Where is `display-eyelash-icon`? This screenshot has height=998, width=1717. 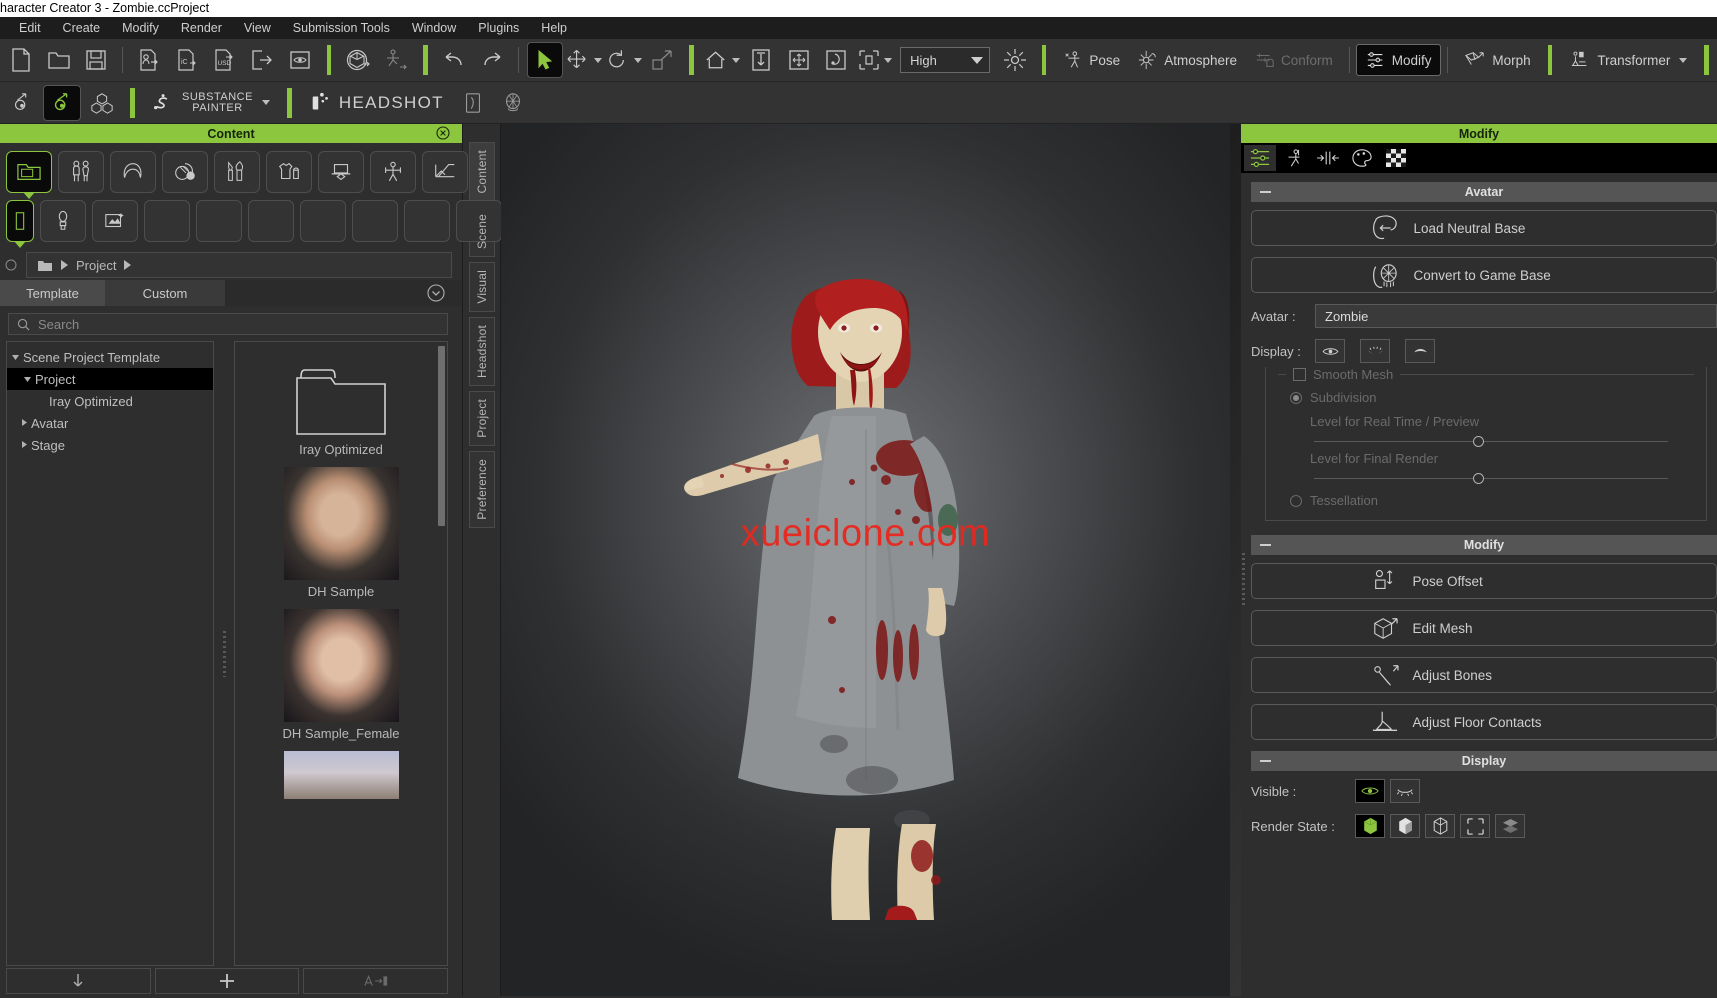 display-eyelash-icon is located at coordinates (1375, 351).